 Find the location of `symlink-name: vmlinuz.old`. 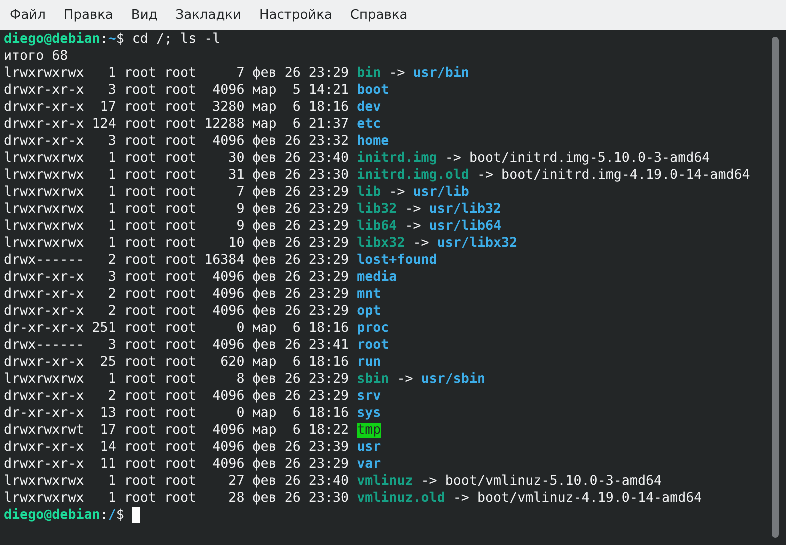

symlink-name: vmlinuz.old is located at coordinates (401, 498).